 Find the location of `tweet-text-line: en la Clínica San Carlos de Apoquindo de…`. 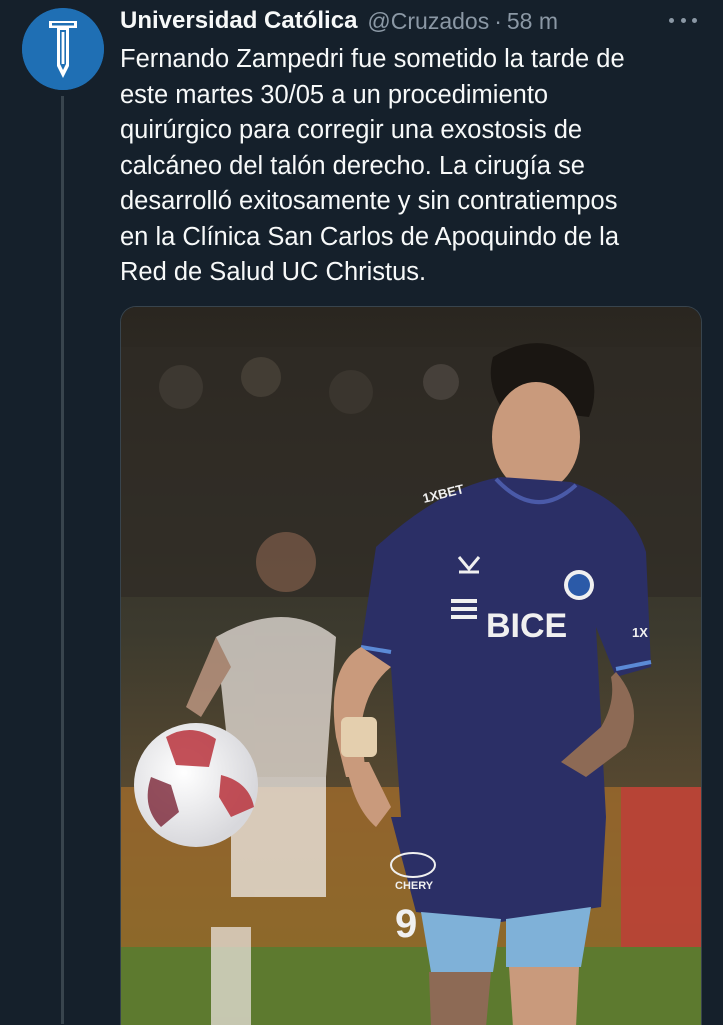

tweet-text-line: en la Clínica San Carlos de Apoquindo de… is located at coordinates (370, 236).